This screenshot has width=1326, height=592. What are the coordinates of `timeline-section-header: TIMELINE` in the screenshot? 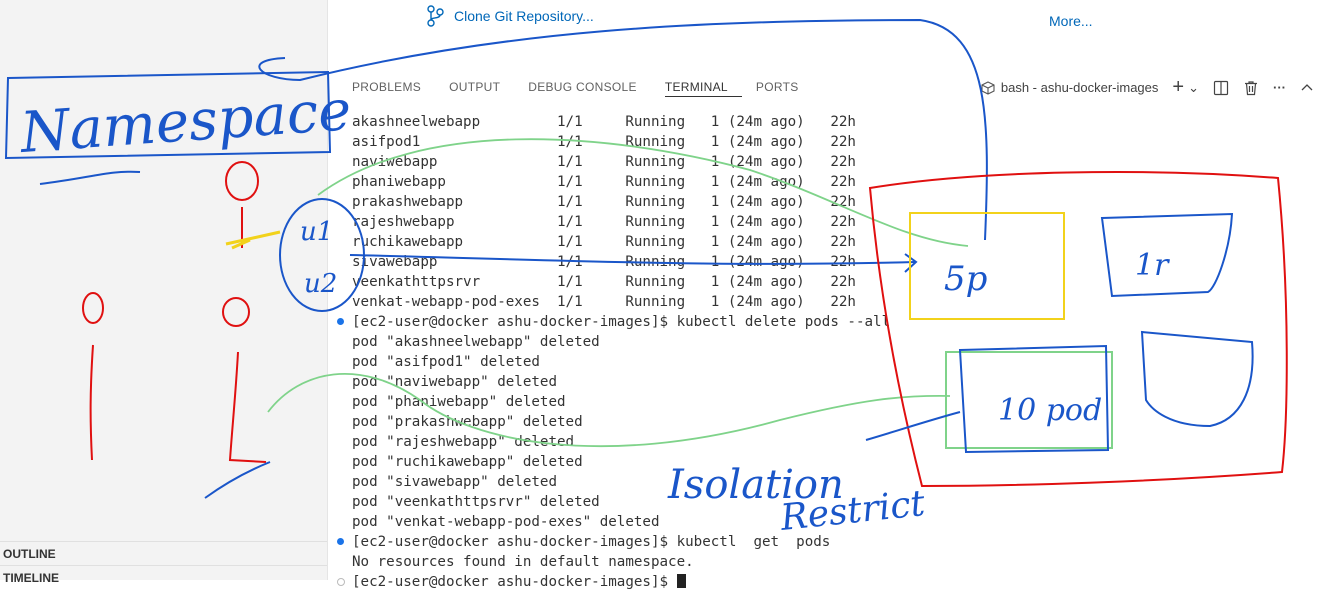 It's located at (163, 577).